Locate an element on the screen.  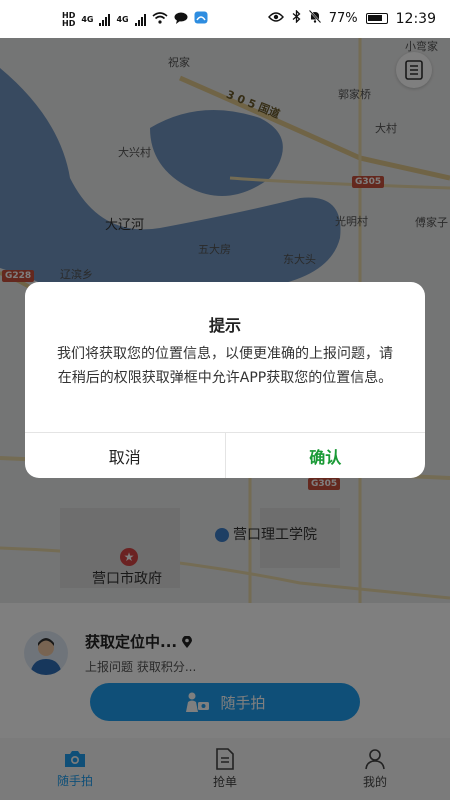
wifi-icon is located at coordinates (160, 19).